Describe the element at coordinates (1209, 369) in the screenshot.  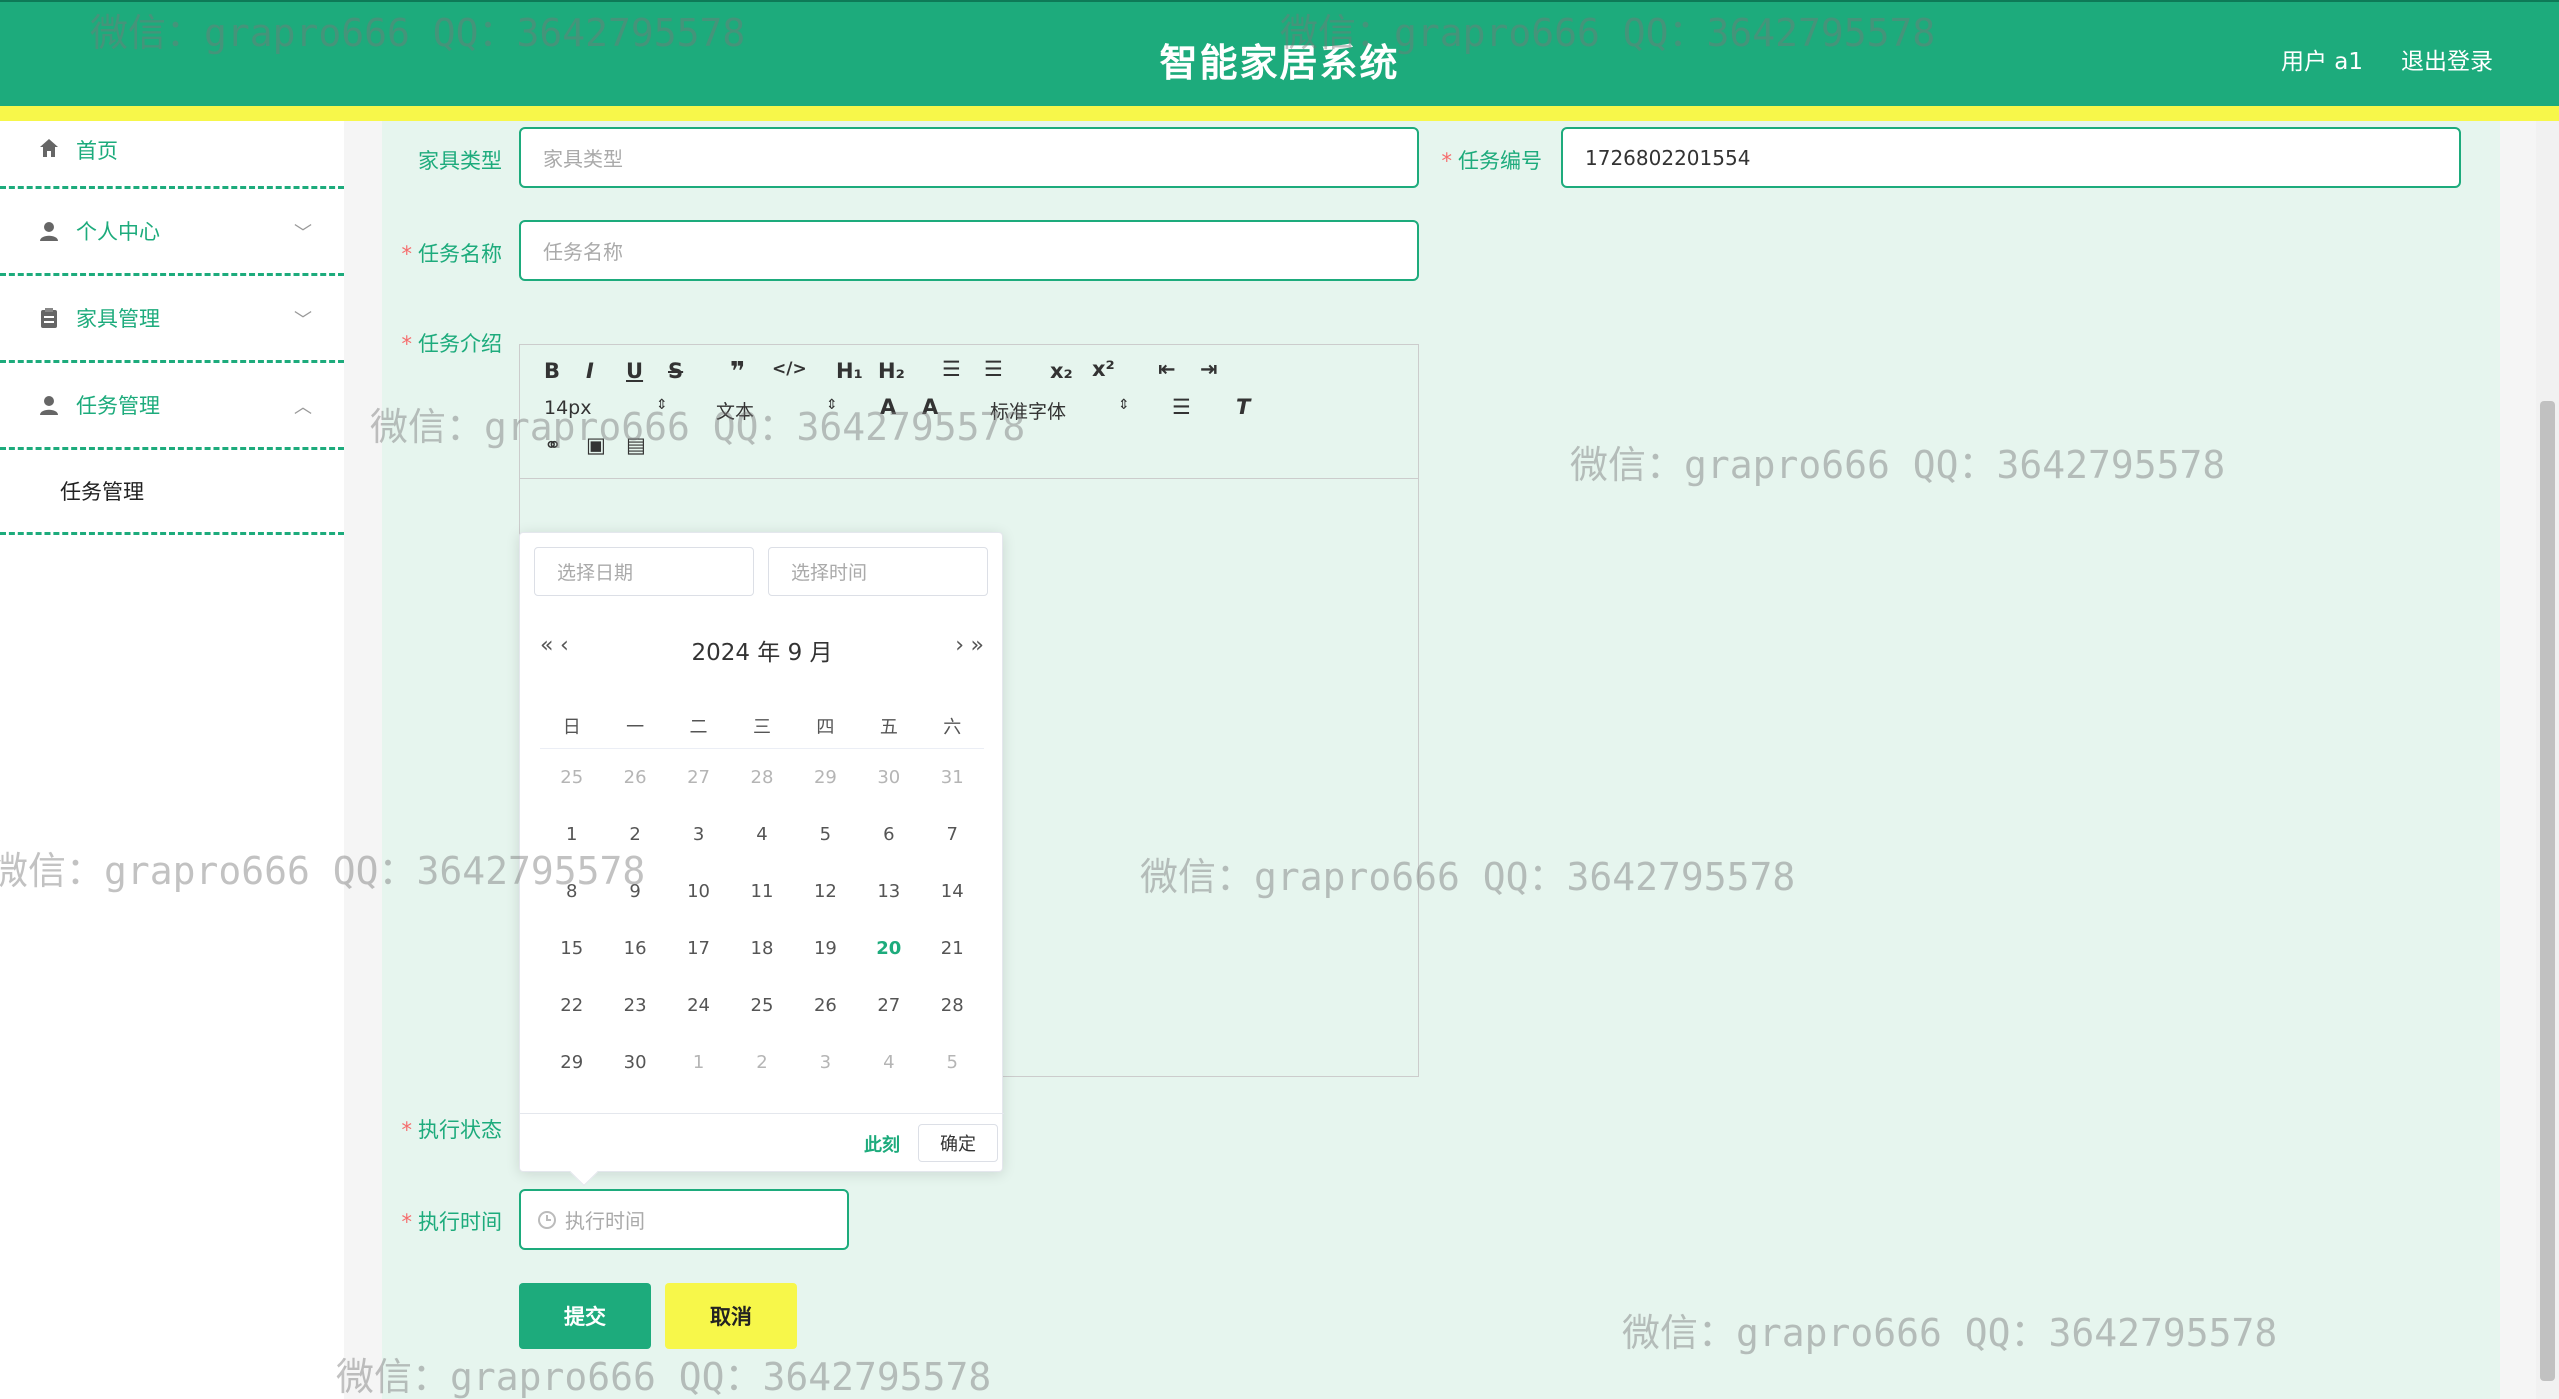
I see `indent-icon: ⇥` at that location.